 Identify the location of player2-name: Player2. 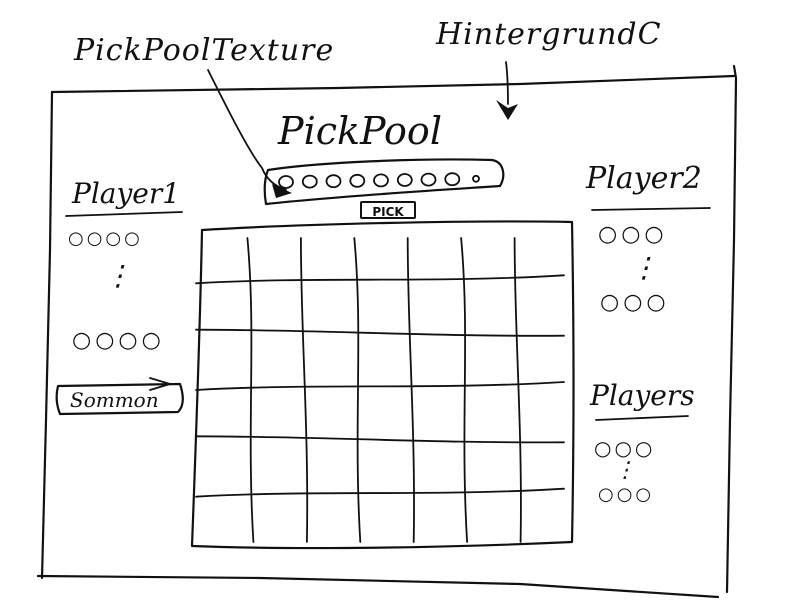
(644, 178).